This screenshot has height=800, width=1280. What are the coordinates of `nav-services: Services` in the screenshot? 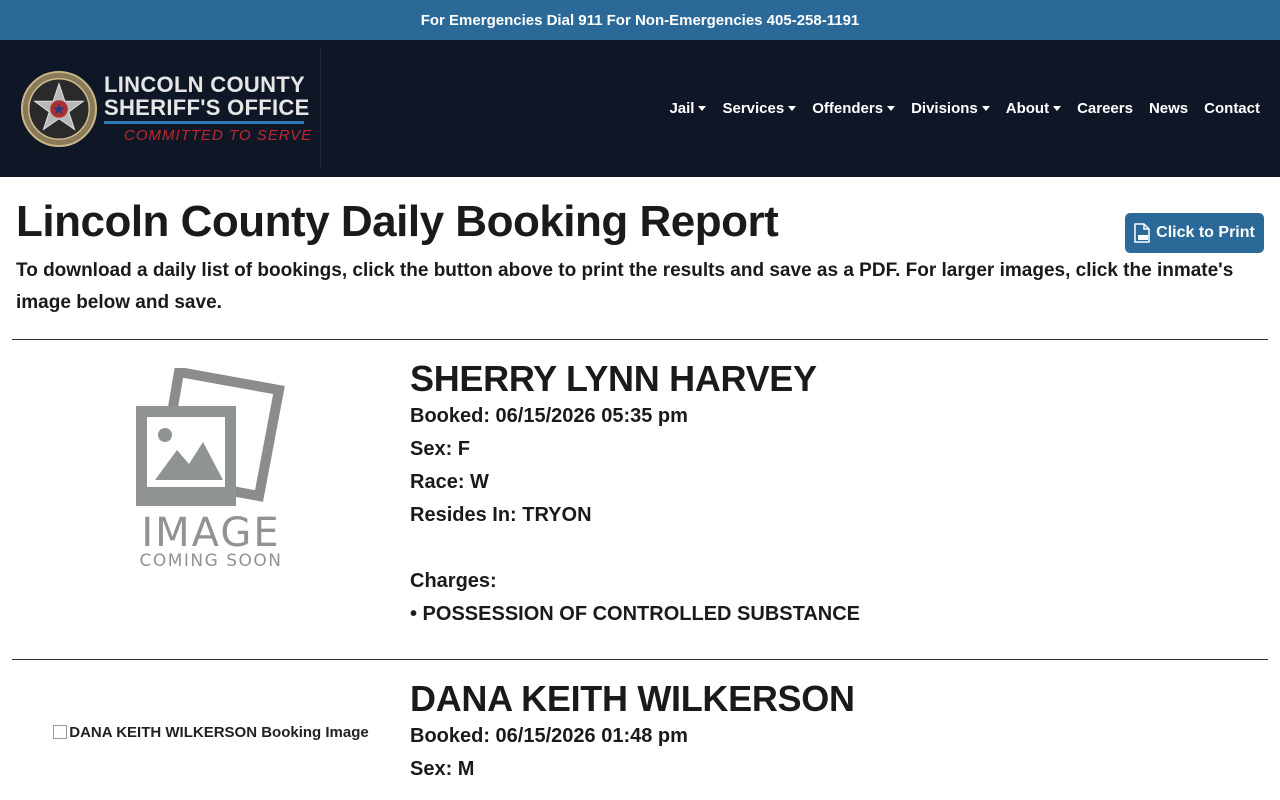 It's located at (759, 108).